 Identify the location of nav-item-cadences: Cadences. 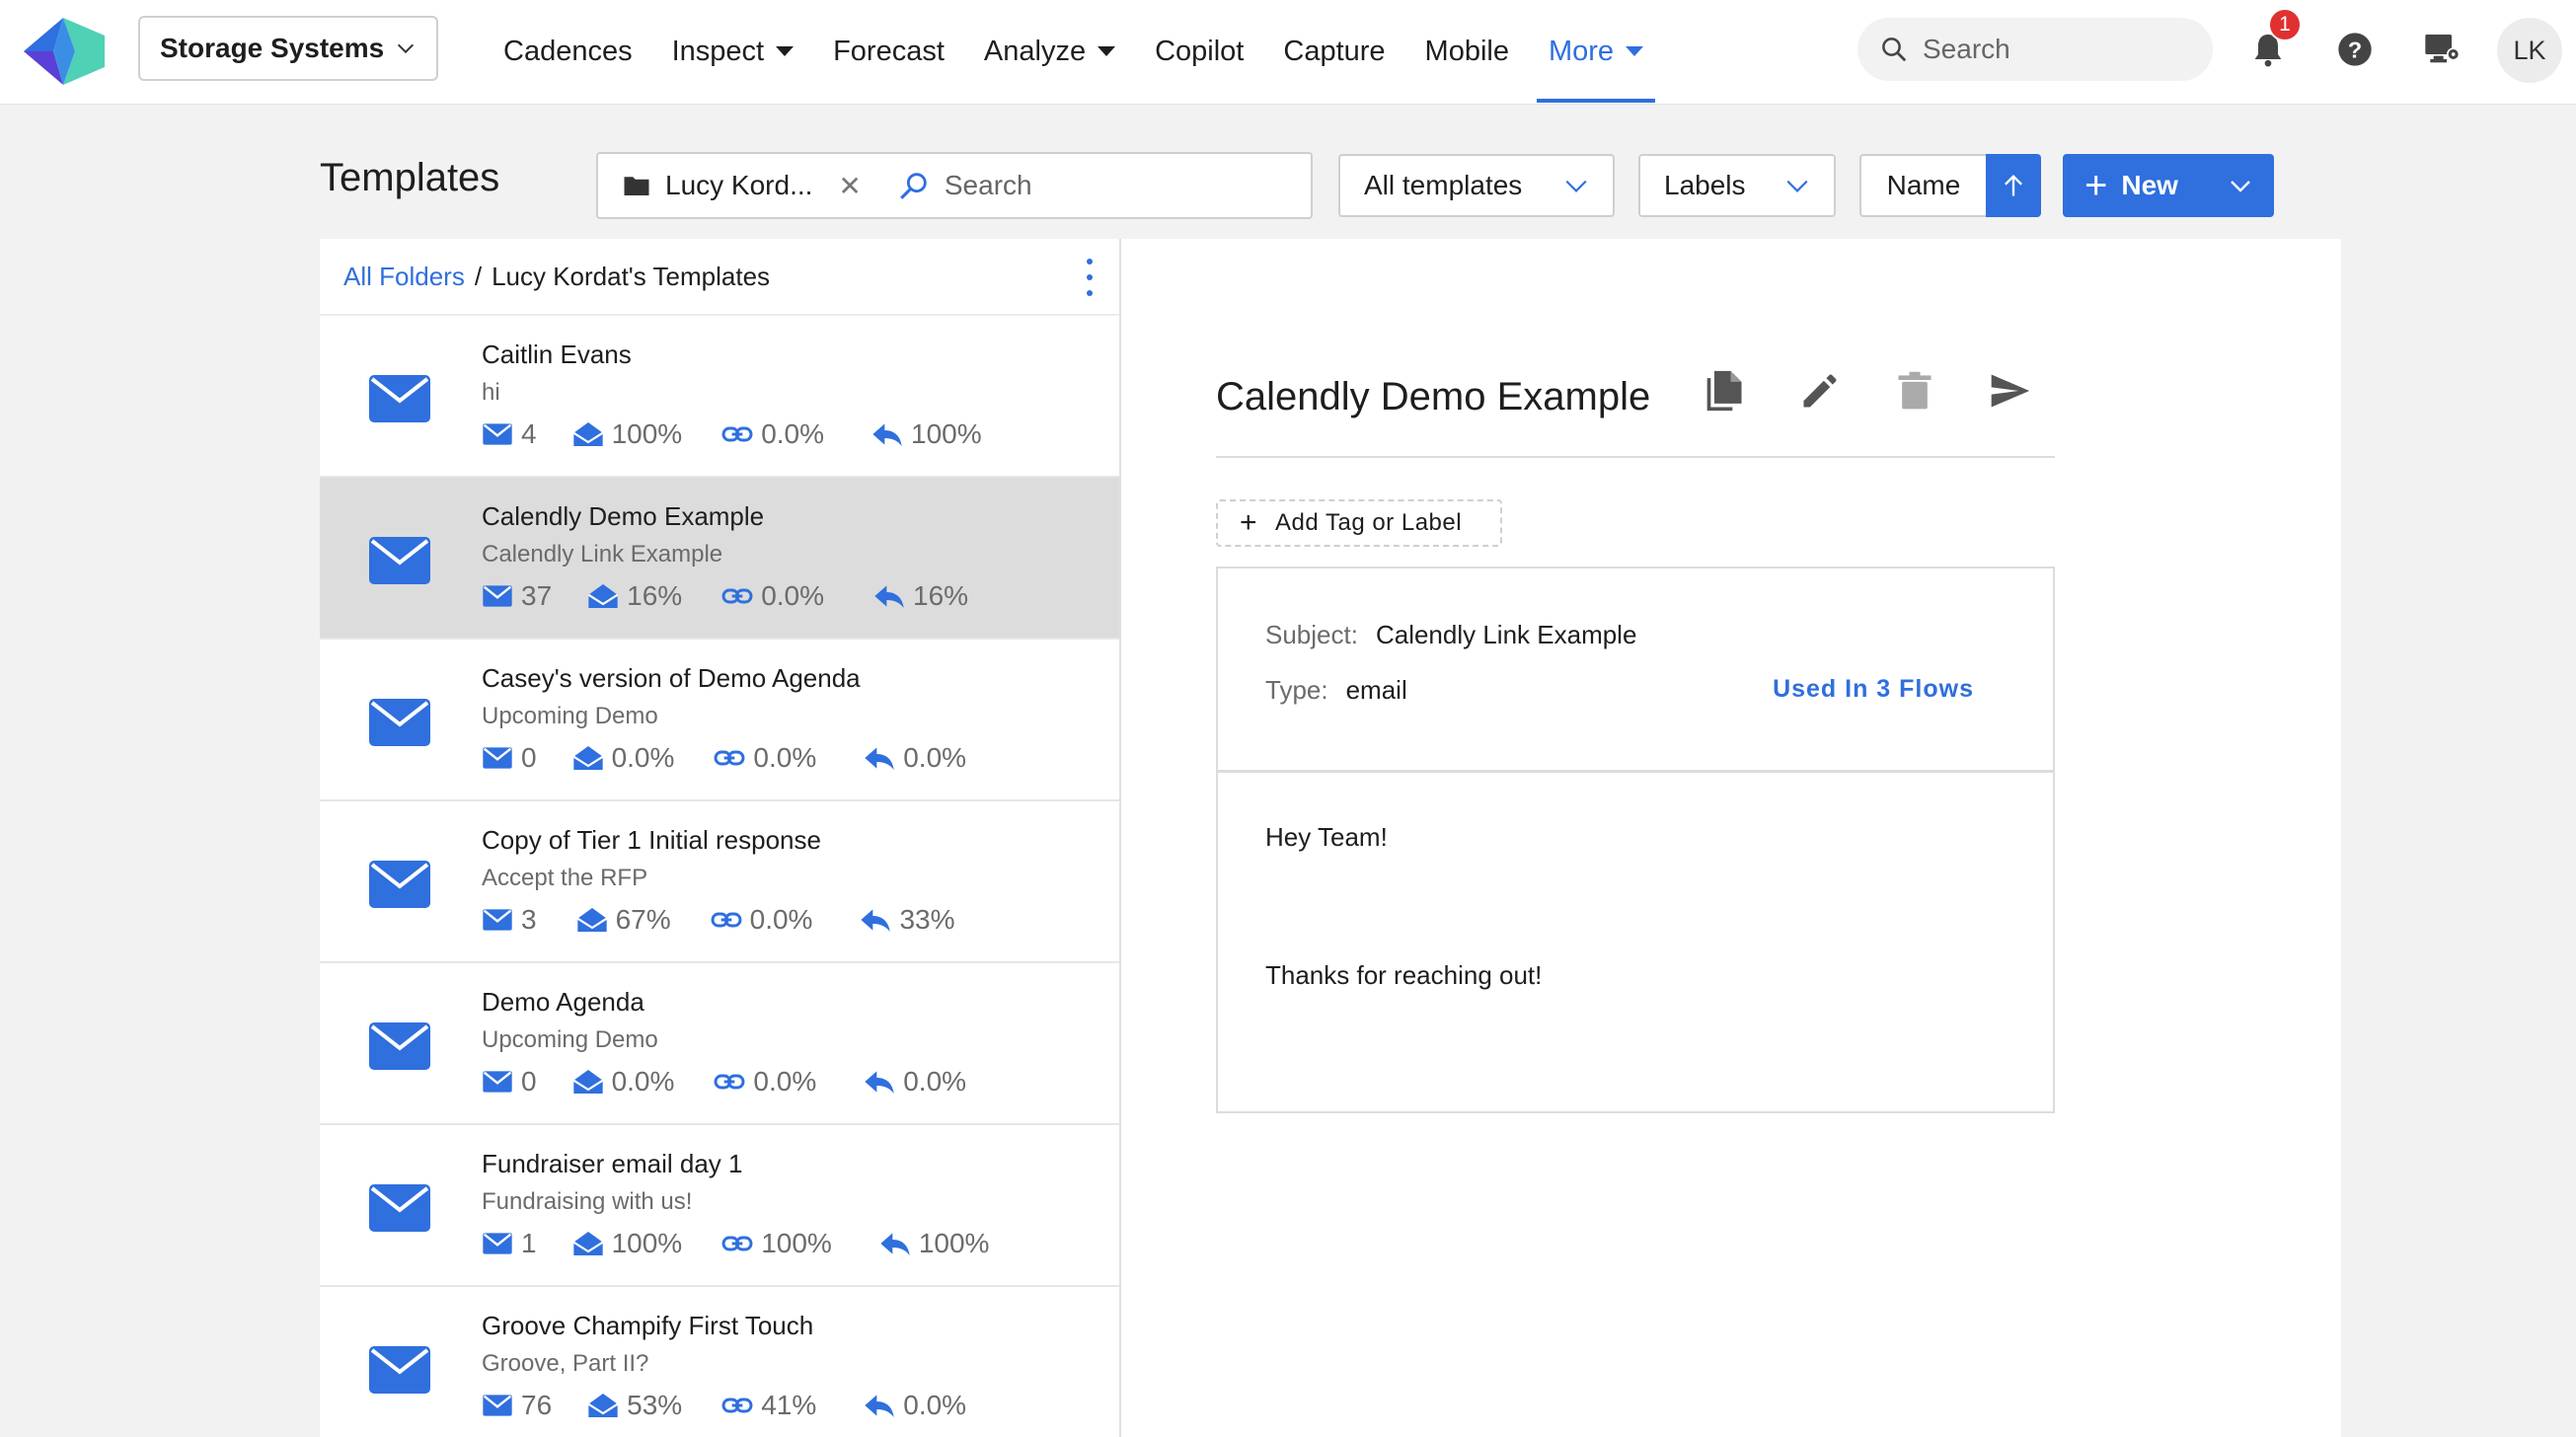
(568, 51).